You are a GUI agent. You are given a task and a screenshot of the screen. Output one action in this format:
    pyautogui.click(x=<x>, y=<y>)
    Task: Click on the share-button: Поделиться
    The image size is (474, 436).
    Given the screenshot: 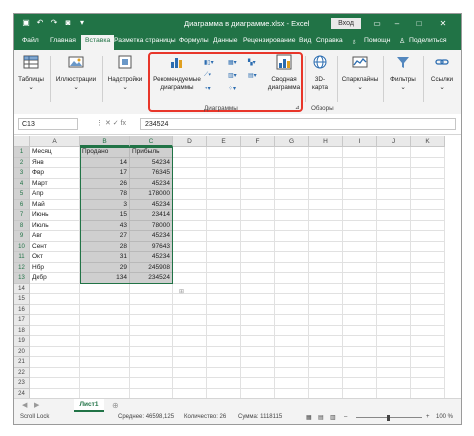 What is the action you would take?
    pyautogui.click(x=428, y=40)
    